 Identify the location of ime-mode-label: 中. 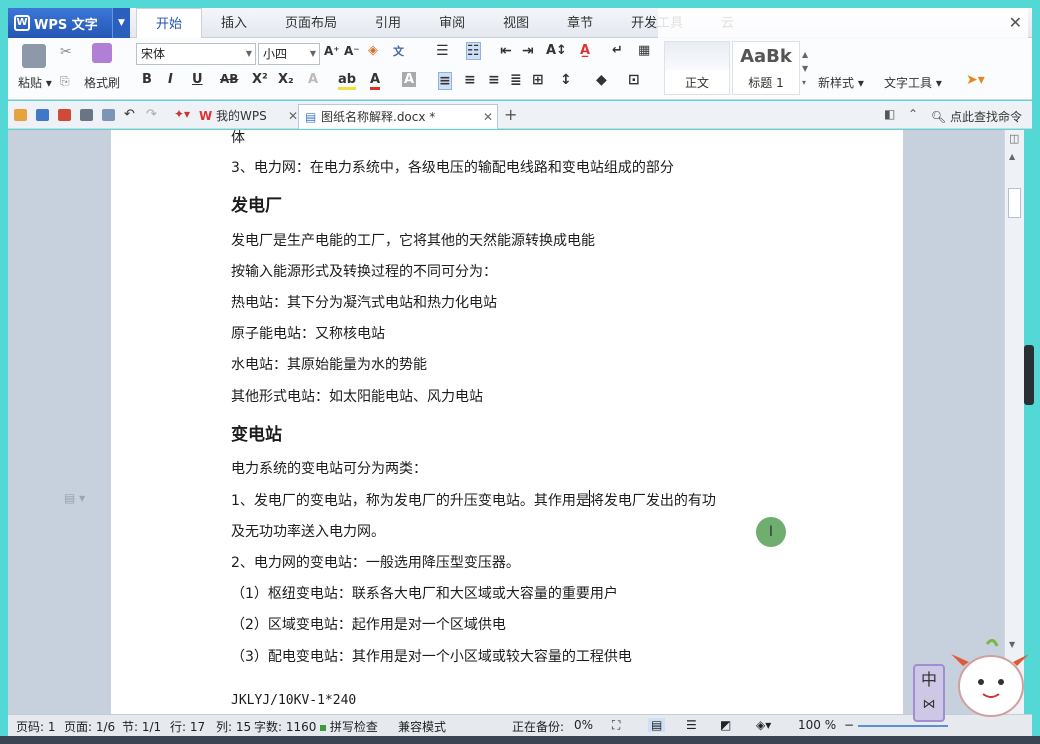
(928, 679).